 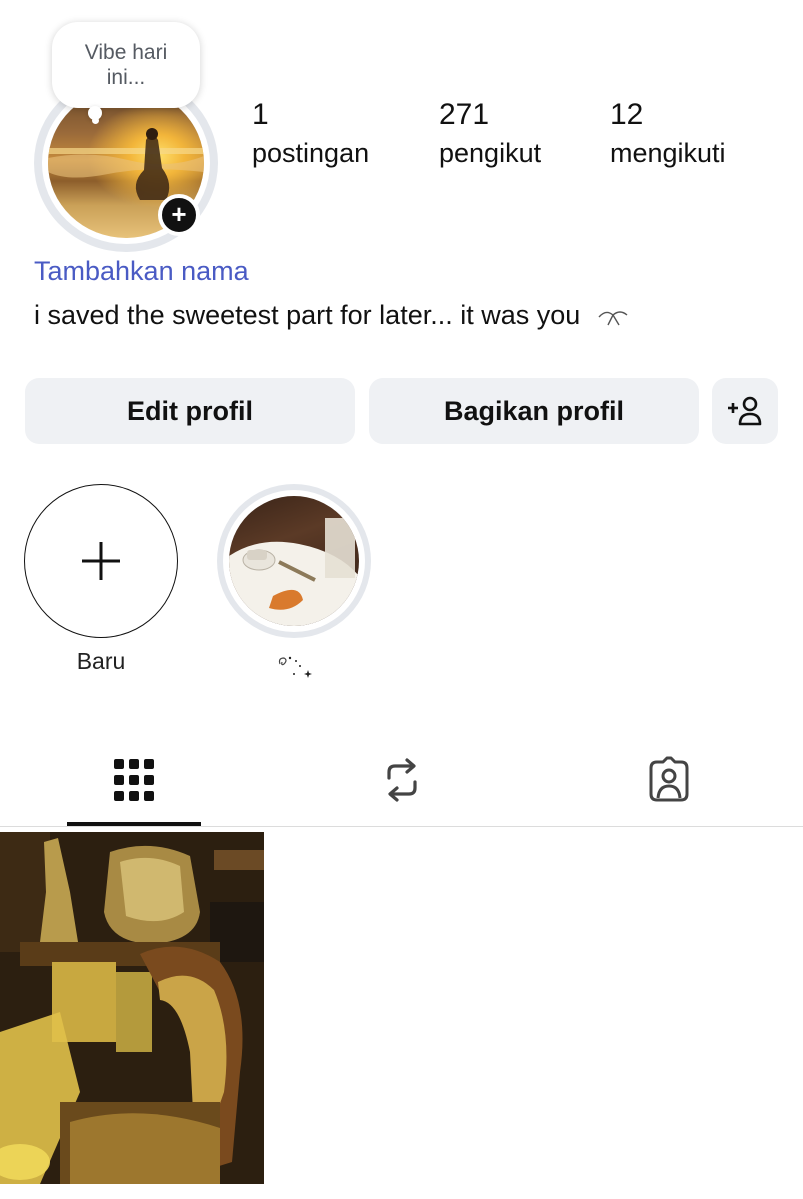 What do you see at coordinates (401, 826) in the screenshot?
I see `tab-divider` at bounding box center [401, 826].